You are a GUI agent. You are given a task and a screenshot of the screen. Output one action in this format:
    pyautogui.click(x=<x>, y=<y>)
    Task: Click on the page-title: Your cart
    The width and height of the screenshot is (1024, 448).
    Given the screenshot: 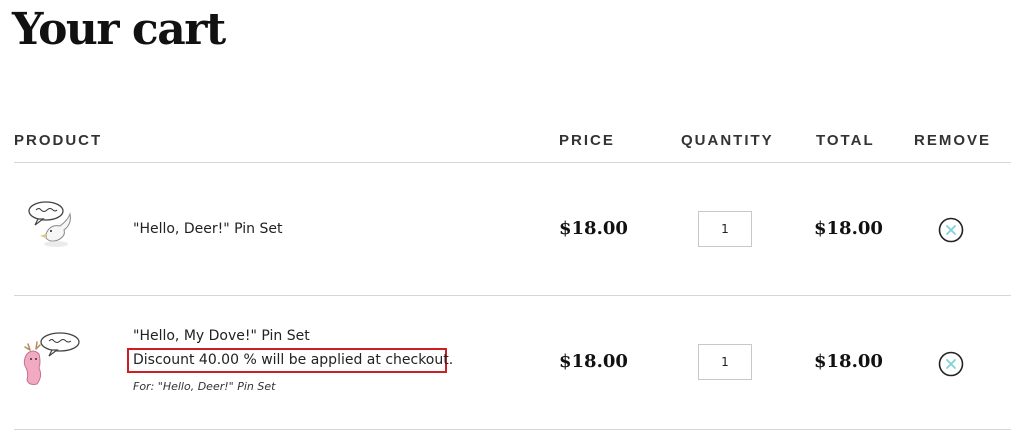 What is the action you would take?
    pyautogui.click(x=119, y=29)
    